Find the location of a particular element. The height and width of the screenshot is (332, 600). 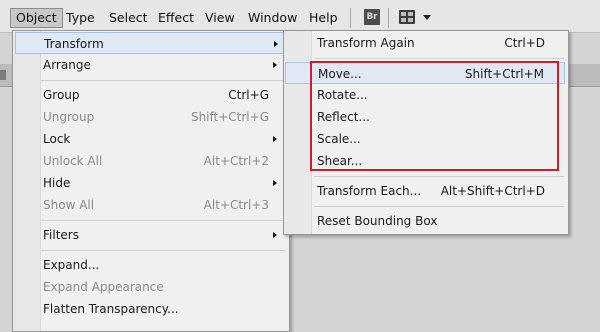

shortcut-label: Alt+Ctrl+2 is located at coordinates (236, 161).